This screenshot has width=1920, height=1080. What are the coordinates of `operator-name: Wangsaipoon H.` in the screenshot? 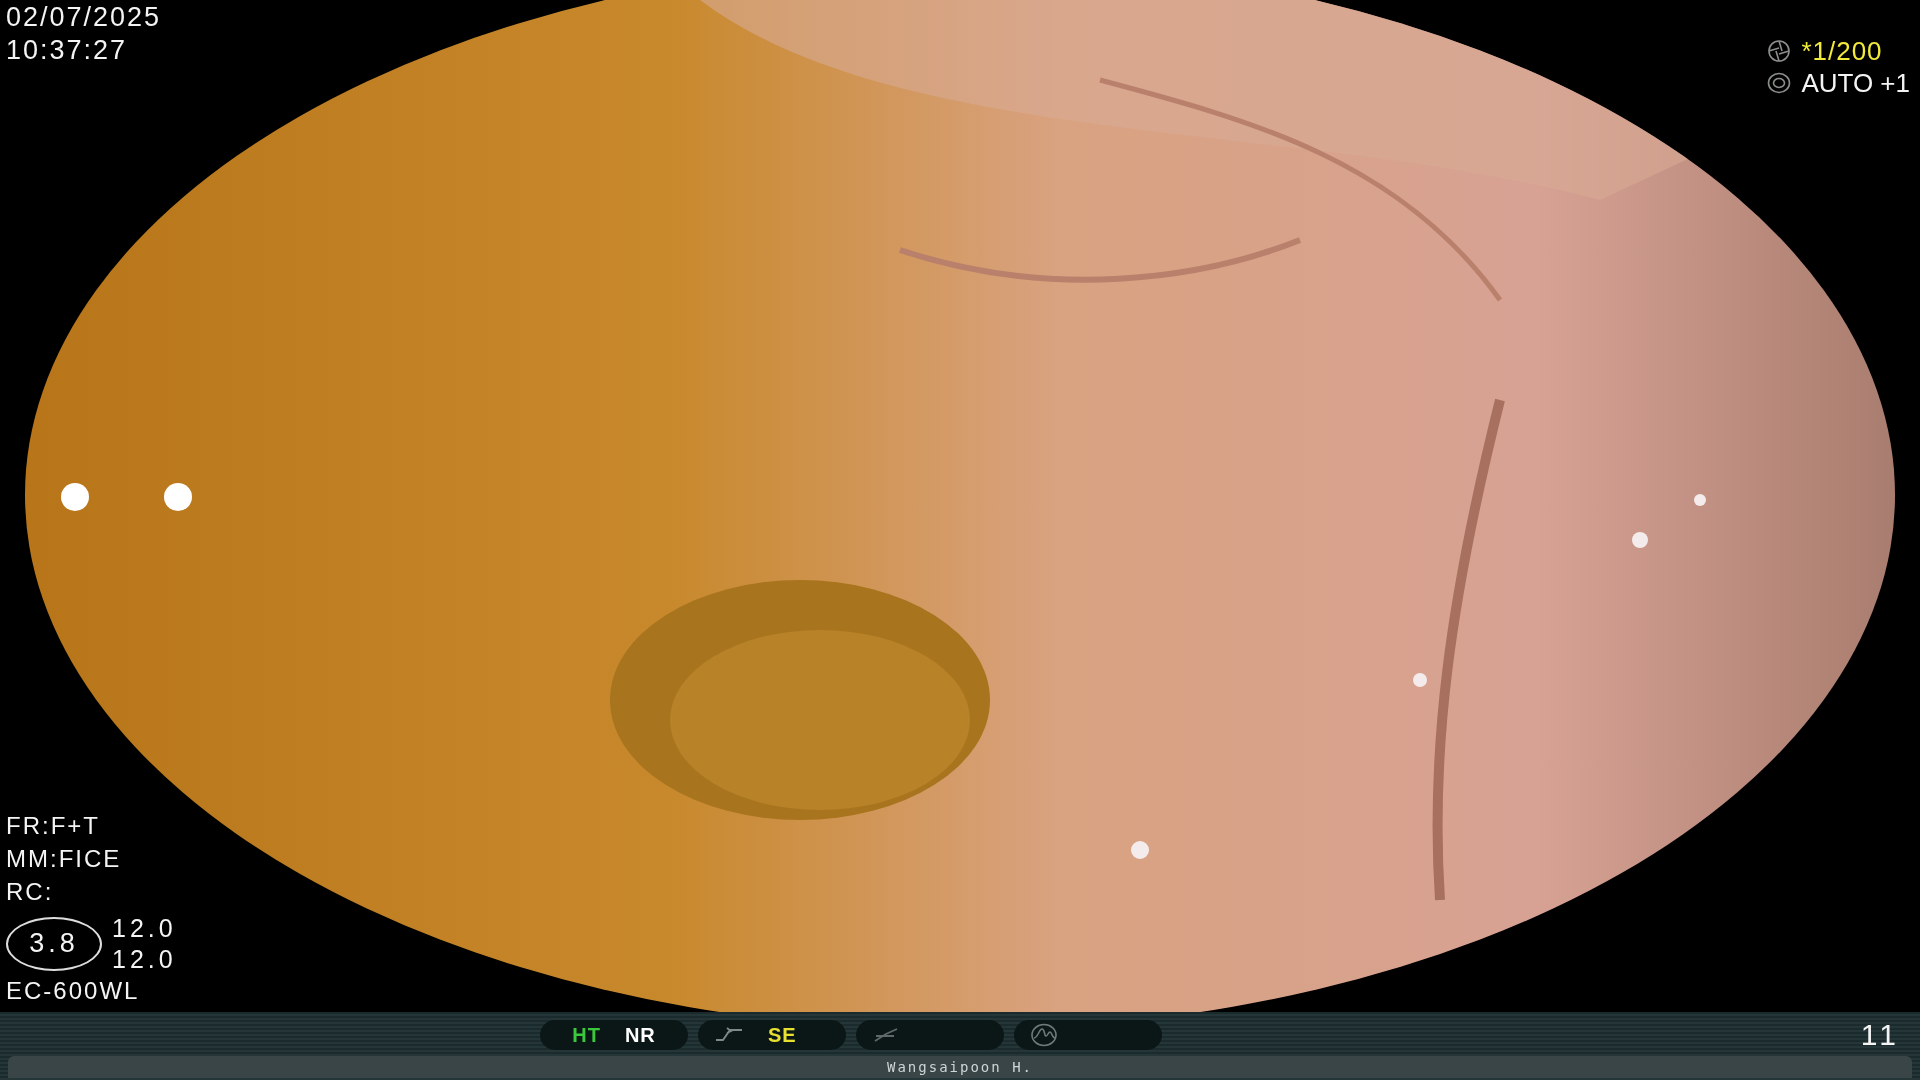 It's located at (960, 1067).